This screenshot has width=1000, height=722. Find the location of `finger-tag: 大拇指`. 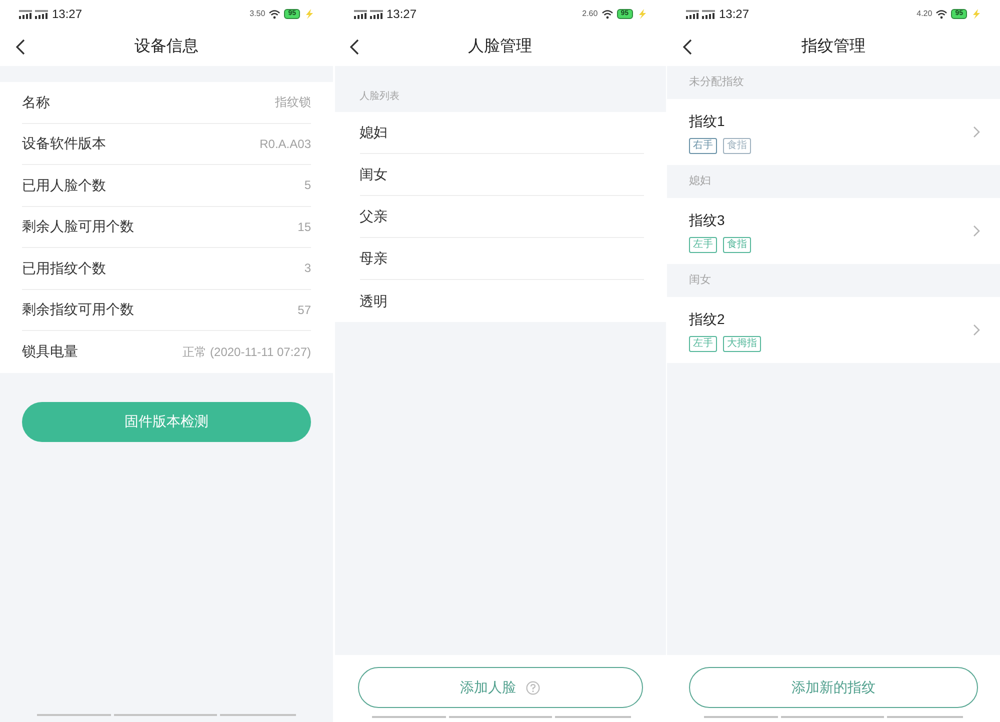

finger-tag: 大拇指 is located at coordinates (742, 344).